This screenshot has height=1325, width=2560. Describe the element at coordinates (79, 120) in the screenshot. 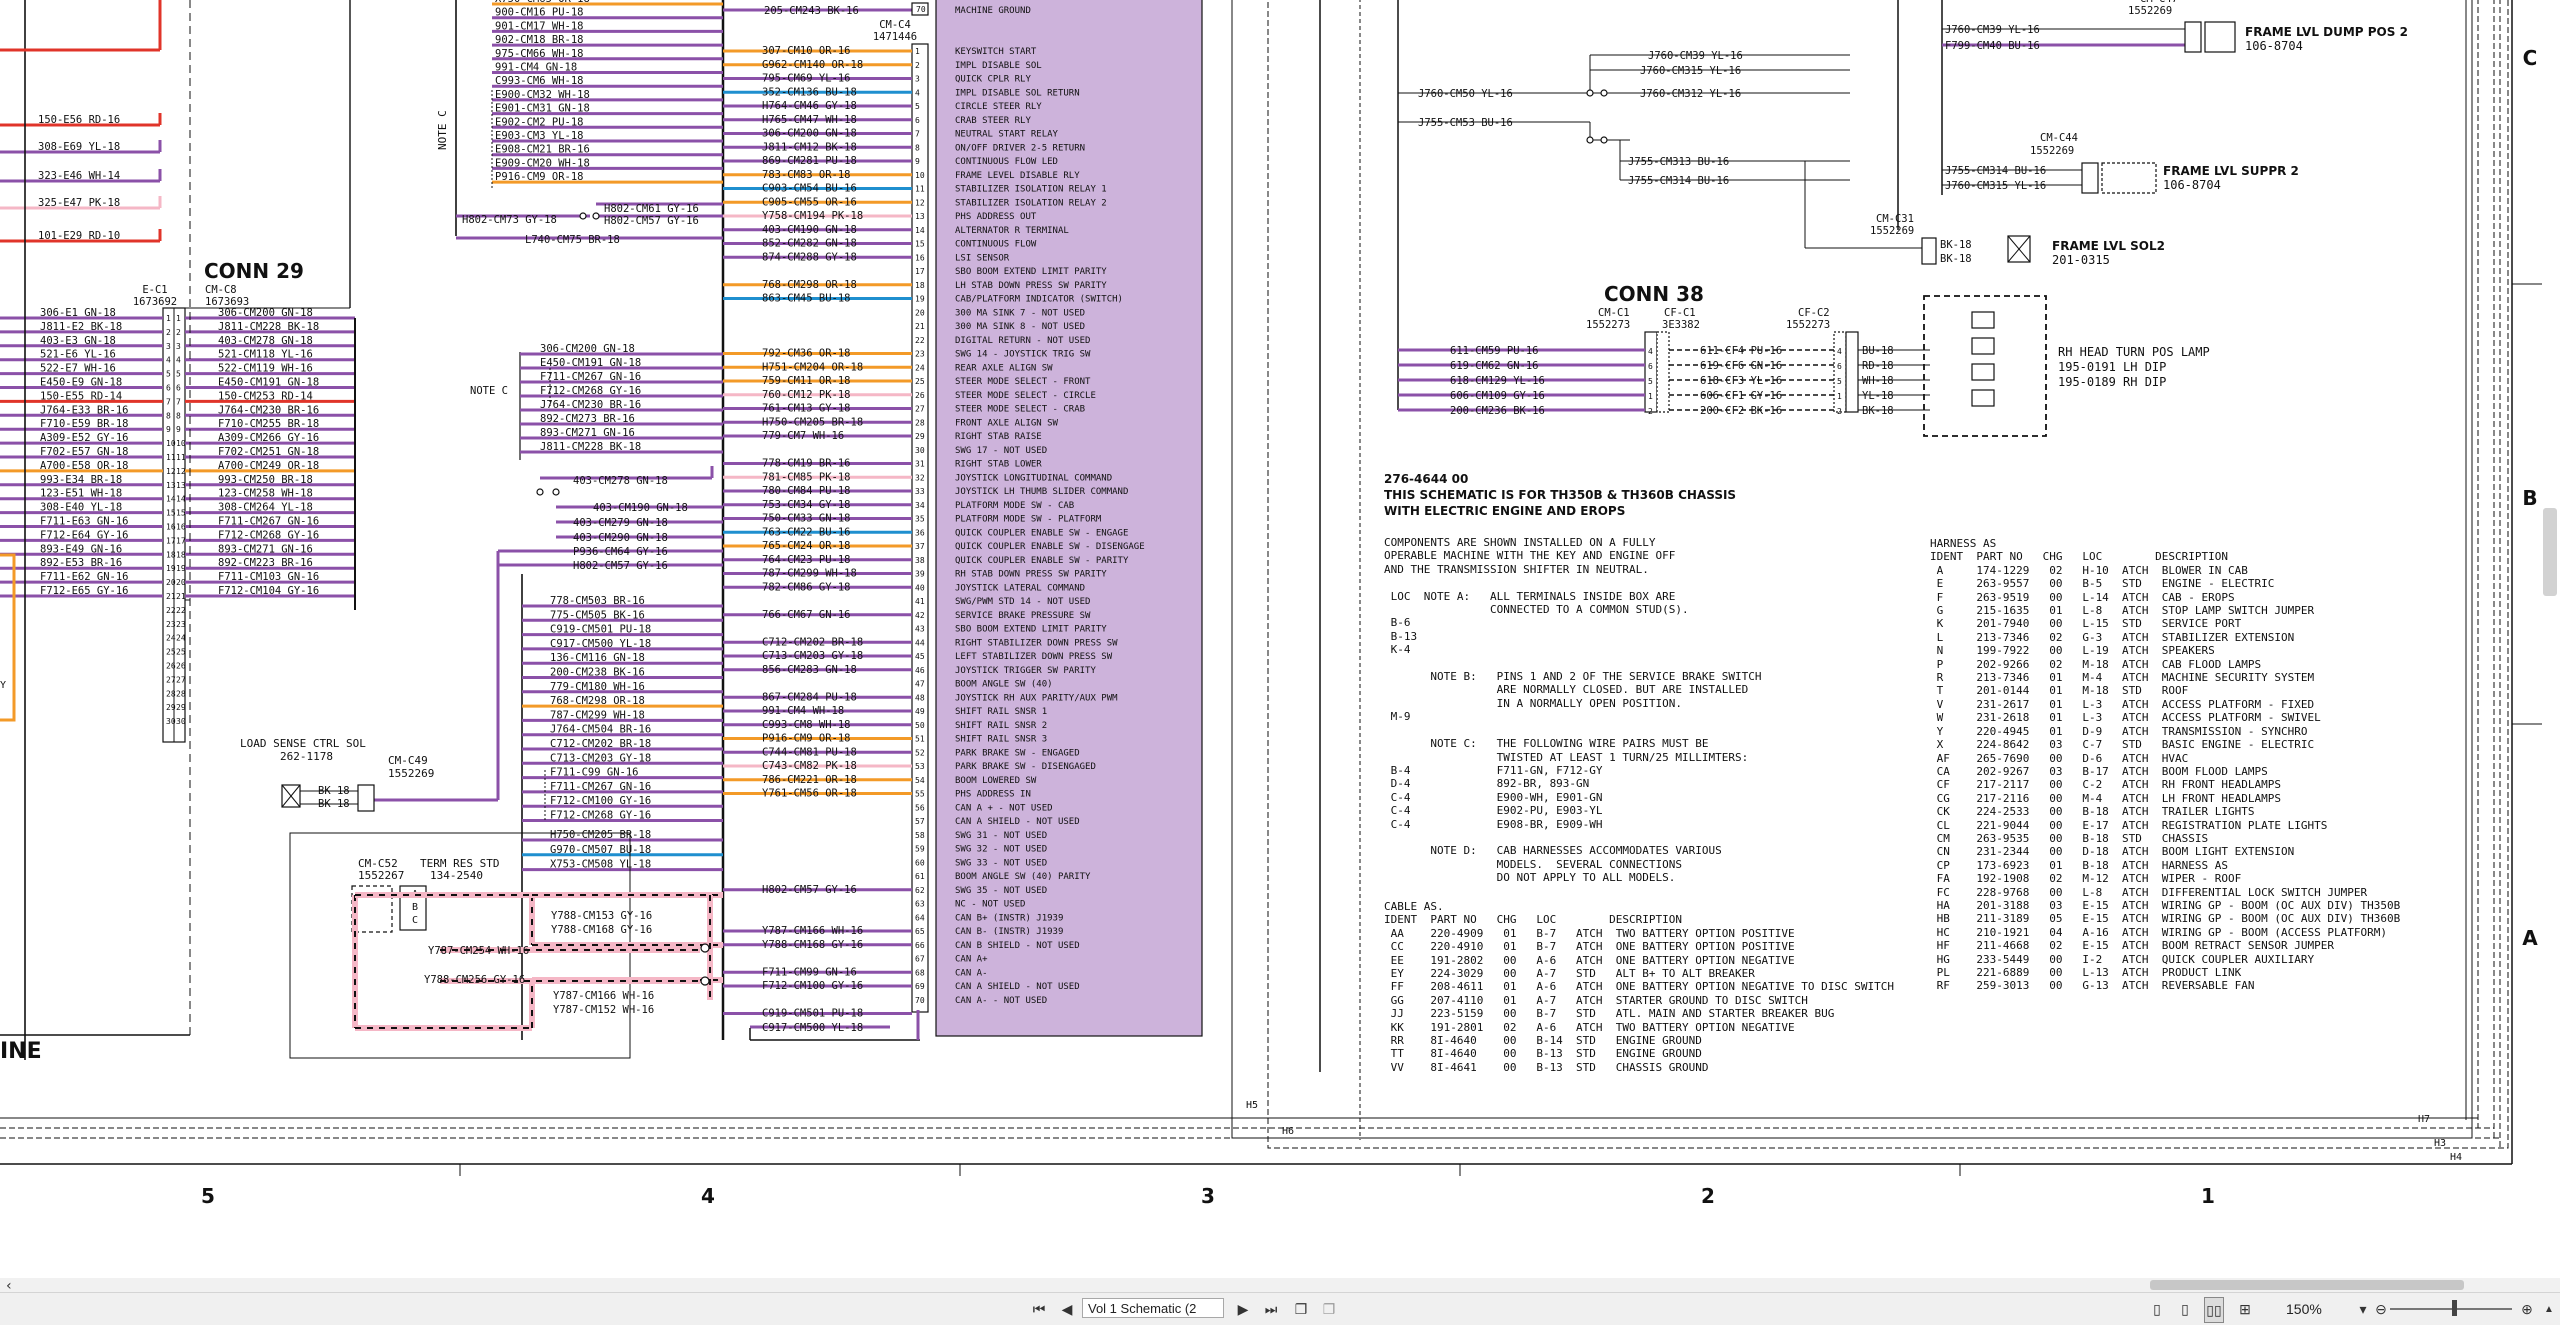

I see `top-left-wire-label: 150-E56 RD-16` at that location.